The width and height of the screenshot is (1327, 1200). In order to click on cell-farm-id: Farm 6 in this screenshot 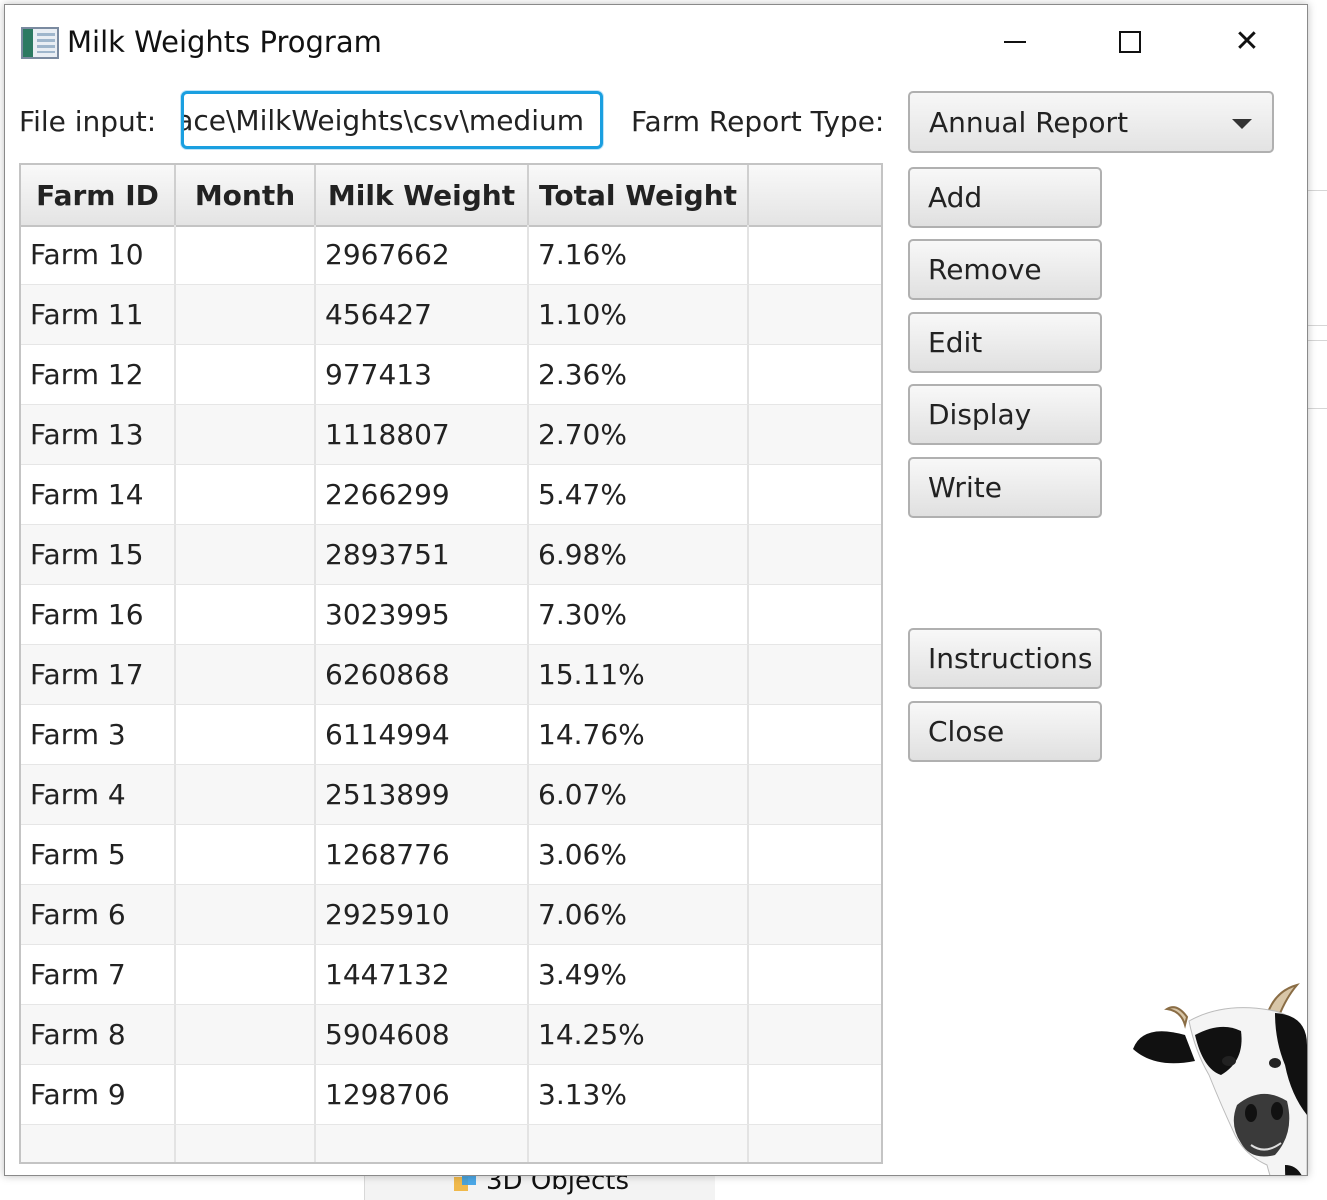, I will do `click(98, 914)`.